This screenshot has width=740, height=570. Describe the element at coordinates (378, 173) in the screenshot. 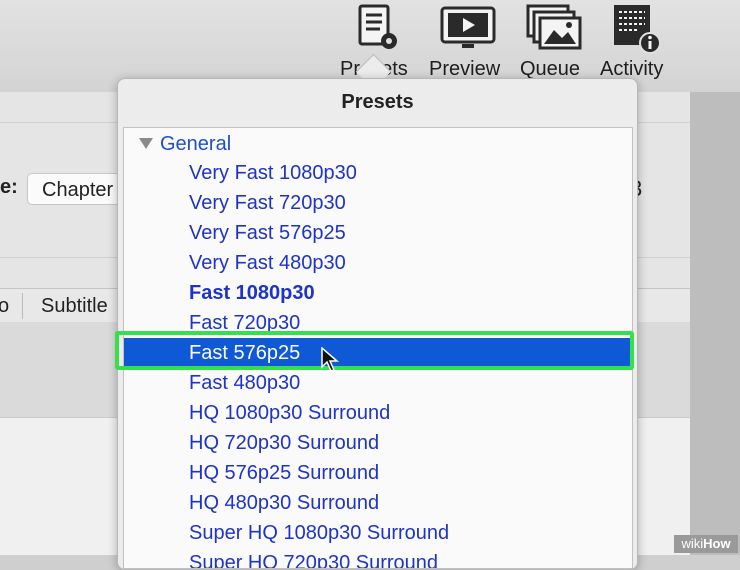

I see `preset-item: Very Fast 1080p30` at that location.